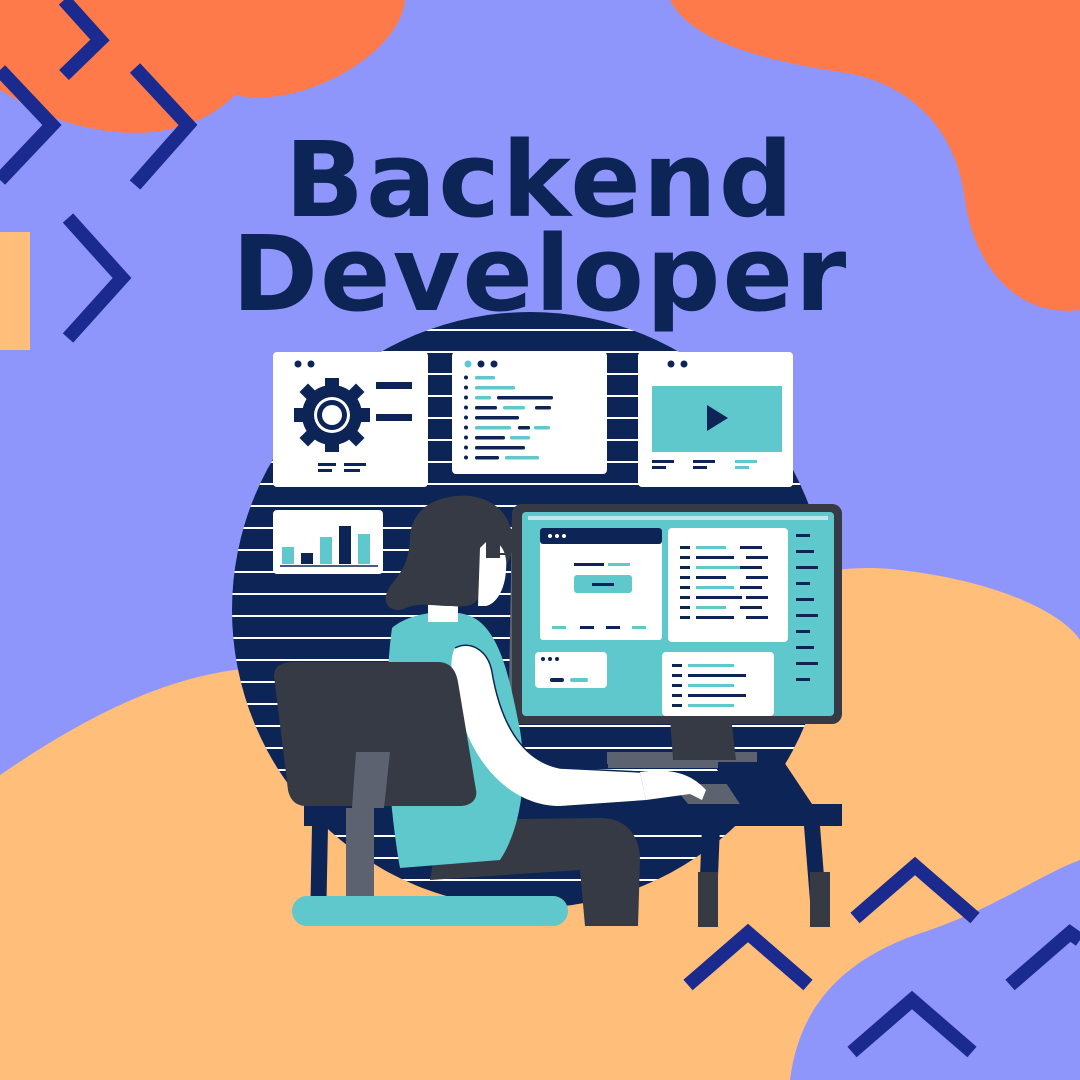  Describe the element at coordinates (715, 419) in the screenshot. I see `video-card` at that location.